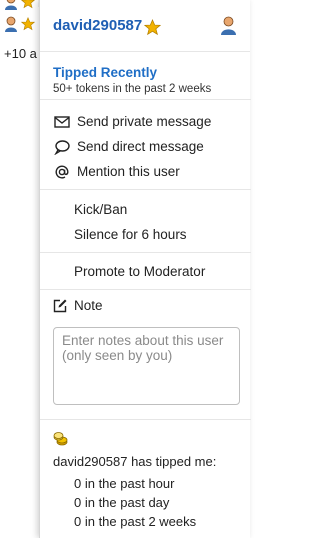  Describe the element at coordinates (128, 171) in the screenshot. I see `menu-item-label: Mention this user` at that location.